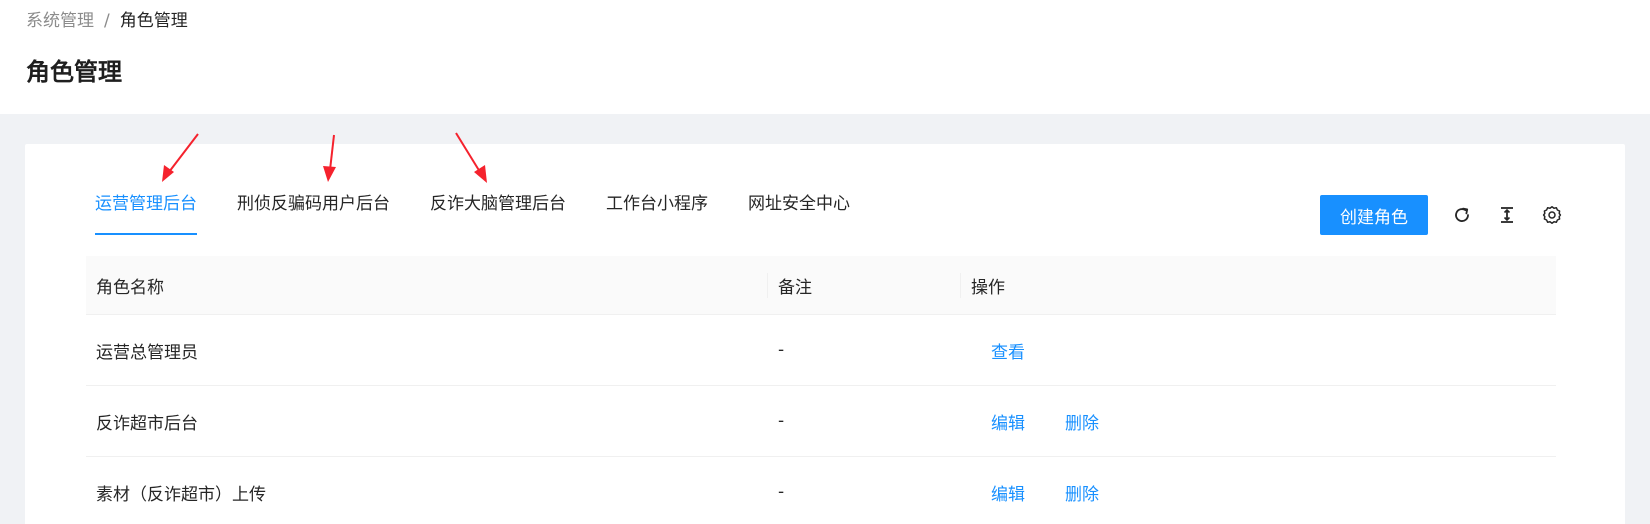 The width and height of the screenshot is (1650, 524). What do you see at coordinates (1258, 350) in the screenshot?
I see `cell-actions: 查看` at bounding box center [1258, 350].